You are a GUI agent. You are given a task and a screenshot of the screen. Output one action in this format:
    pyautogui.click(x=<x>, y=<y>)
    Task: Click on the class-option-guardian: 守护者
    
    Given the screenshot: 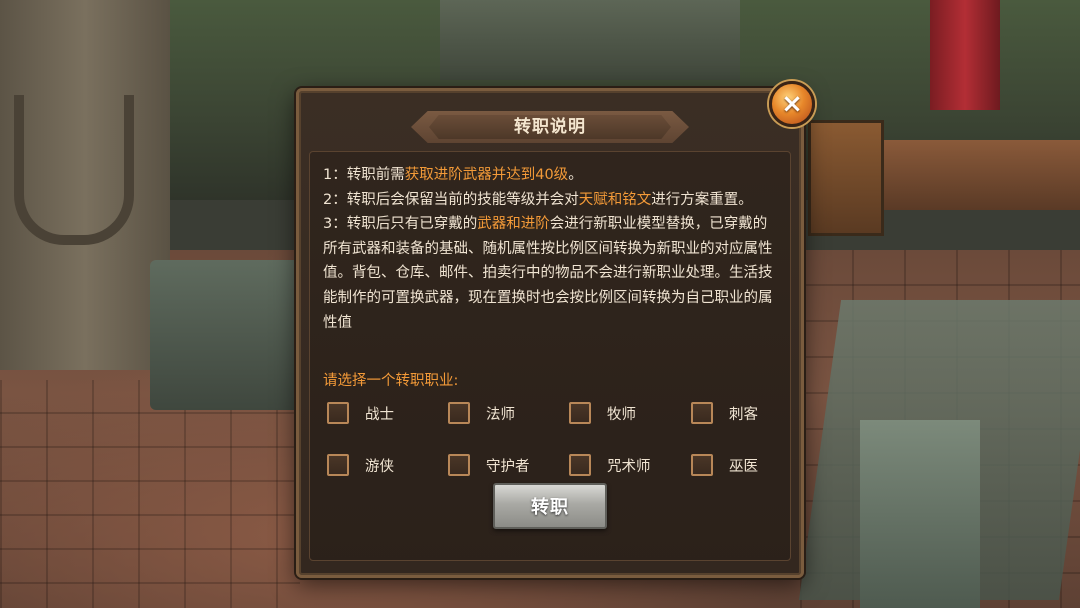 What is the action you would take?
    pyautogui.click(x=489, y=465)
    